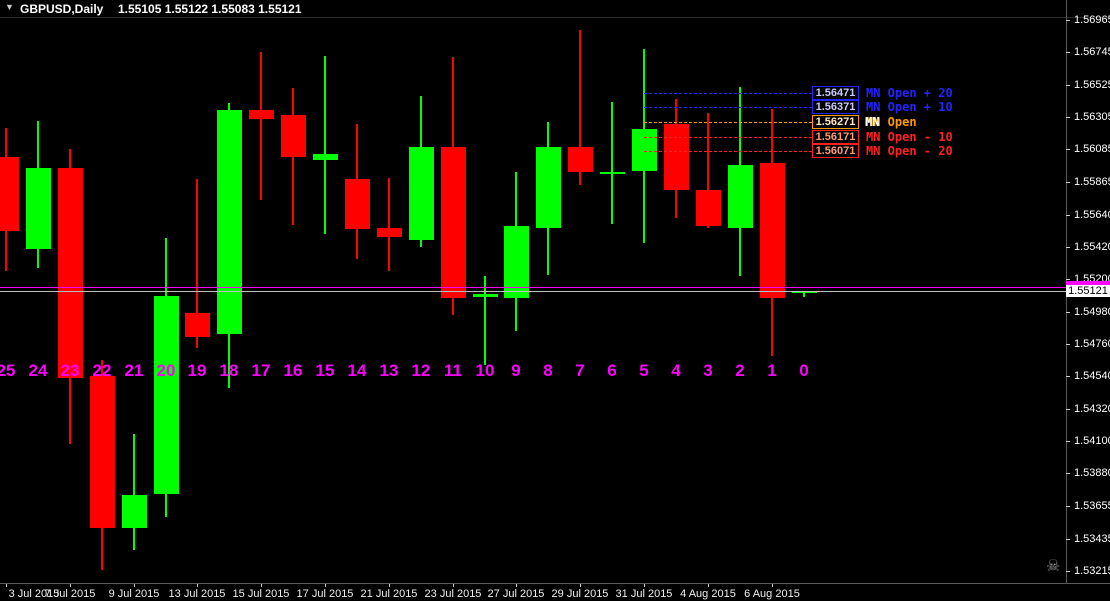  I want to click on date-tick-label: 27 Jul 2015, so click(516, 594).